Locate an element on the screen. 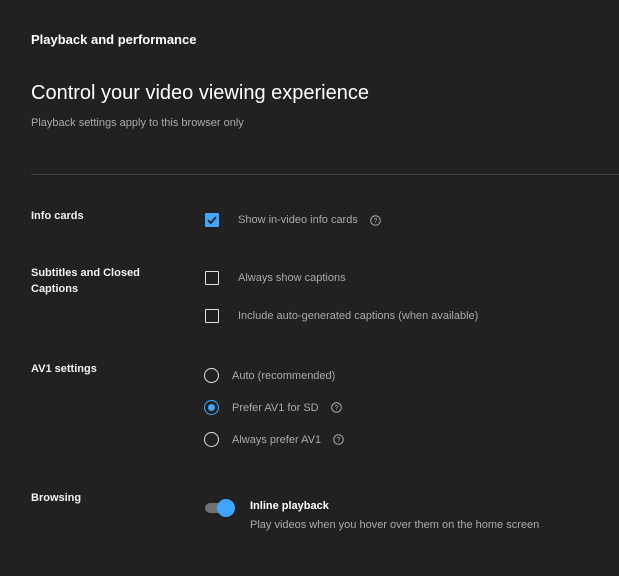  av1-always-label: Always prefer AV1 is located at coordinates (277, 439).